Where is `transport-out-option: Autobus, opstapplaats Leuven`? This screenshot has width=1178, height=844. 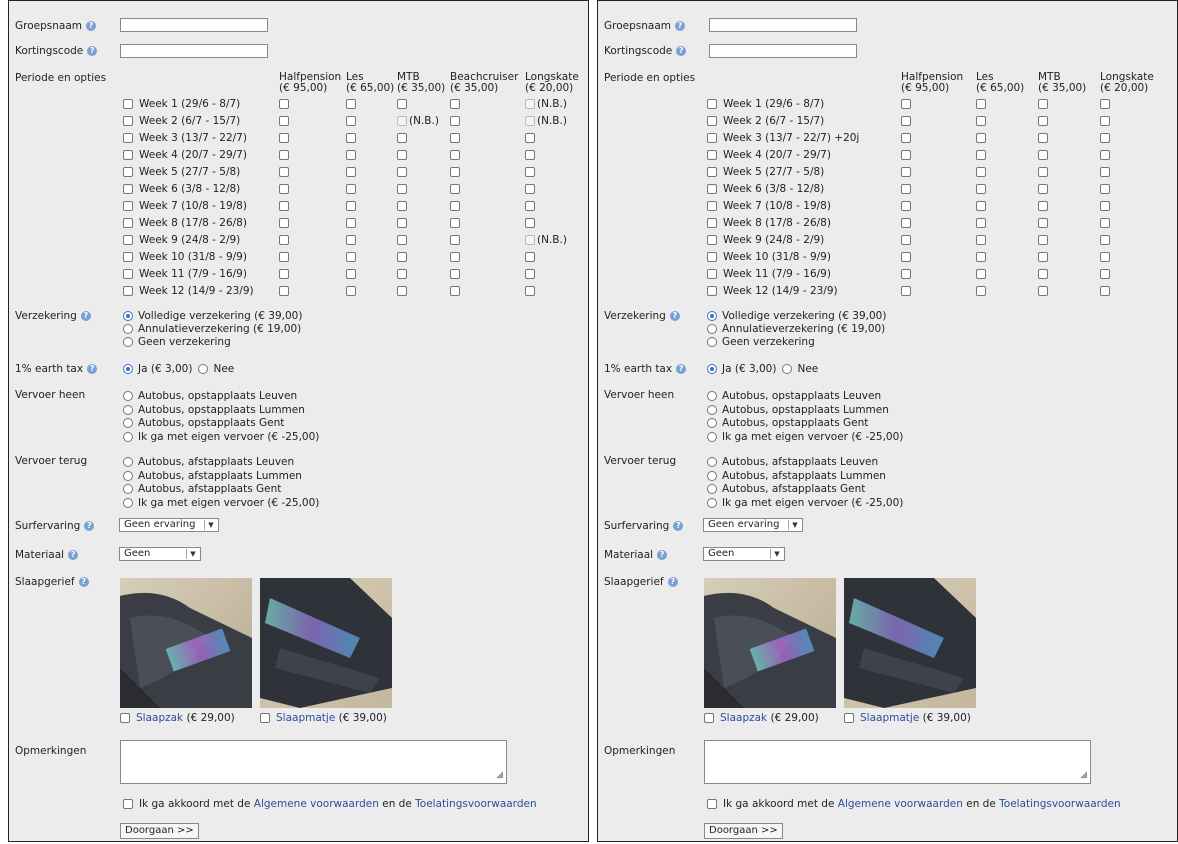 transport-out-option: Autobus, opstapplaats Leuven is located at coordinates (210, 396).